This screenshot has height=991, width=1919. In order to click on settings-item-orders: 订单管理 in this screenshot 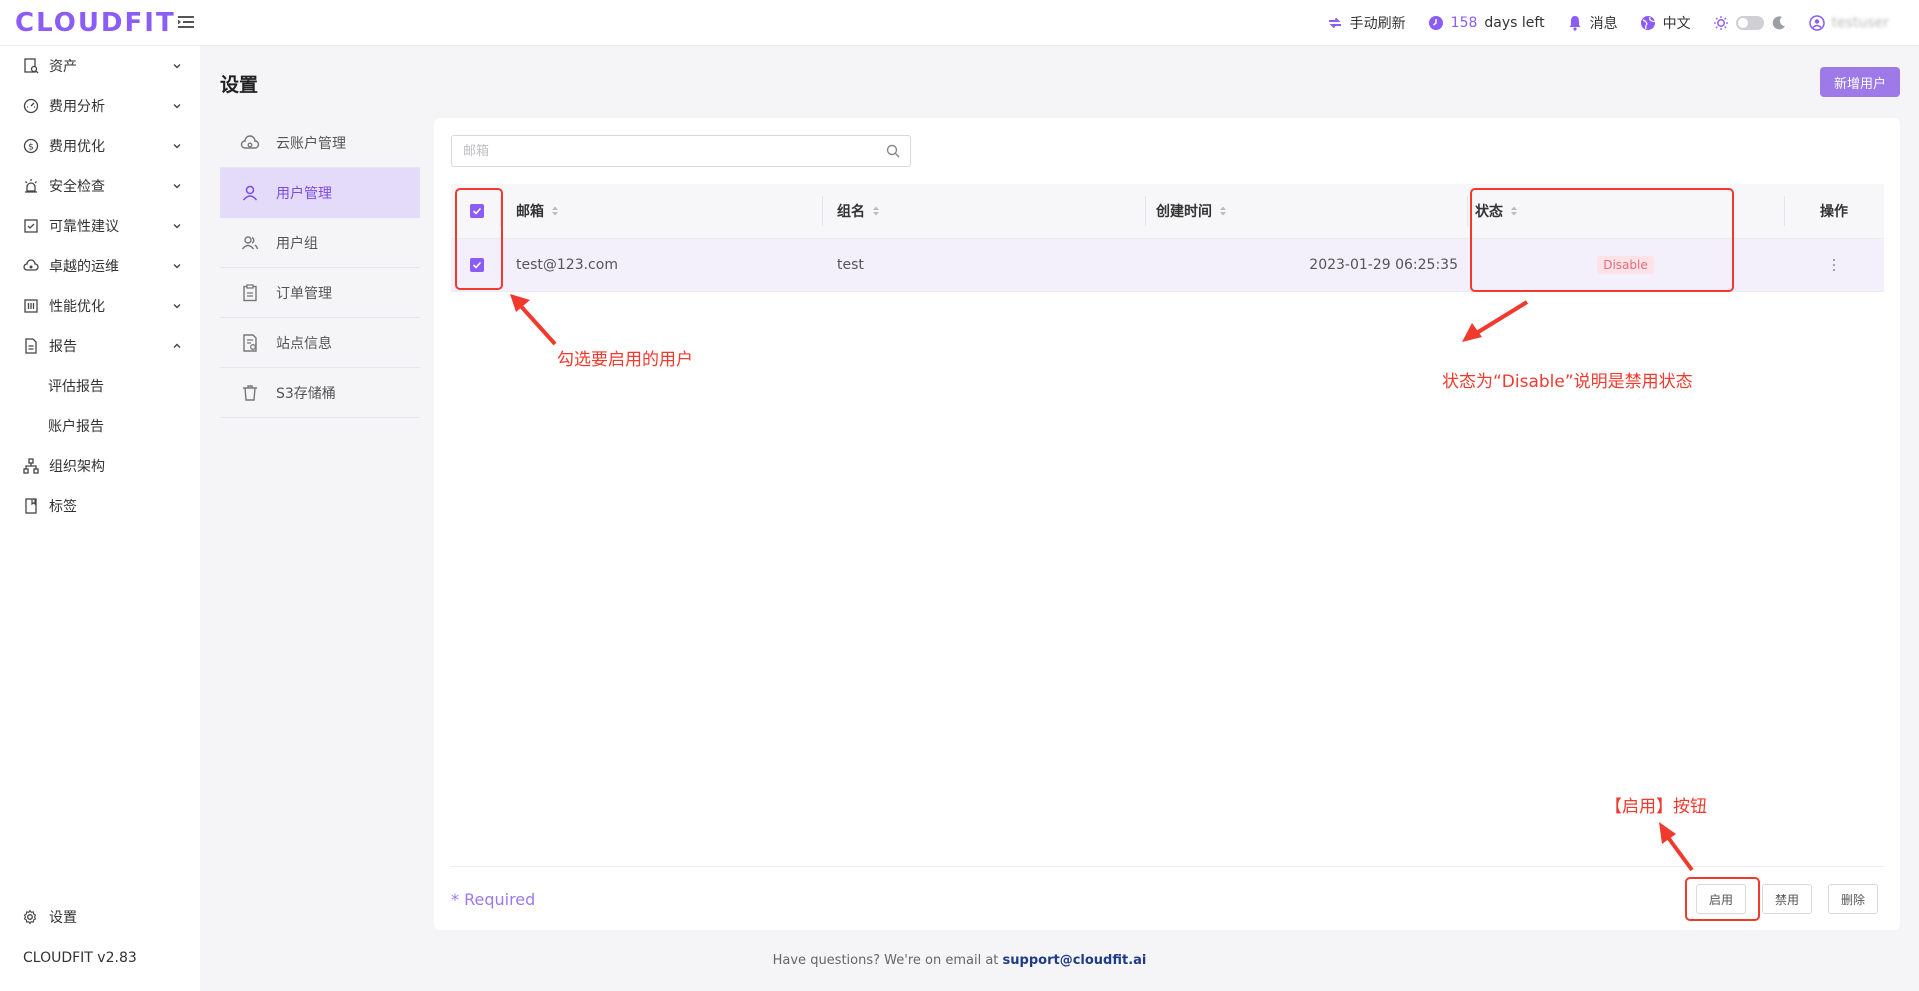, I will do `click(320, 293)`.